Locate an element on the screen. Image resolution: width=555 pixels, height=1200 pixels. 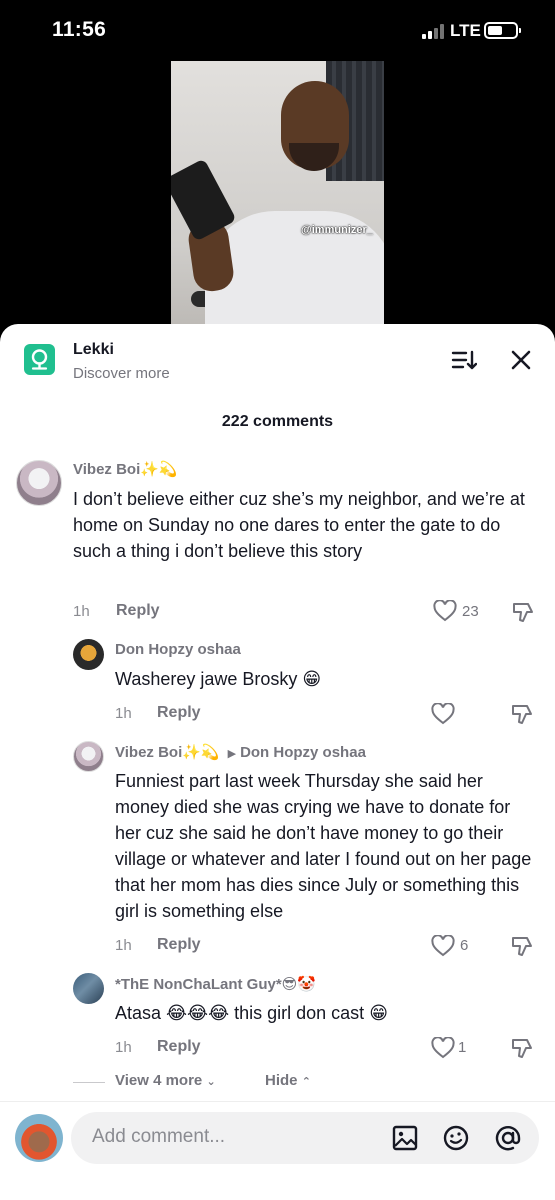
status-bar: 11:56 LTE is located at coordinates (277, 30).